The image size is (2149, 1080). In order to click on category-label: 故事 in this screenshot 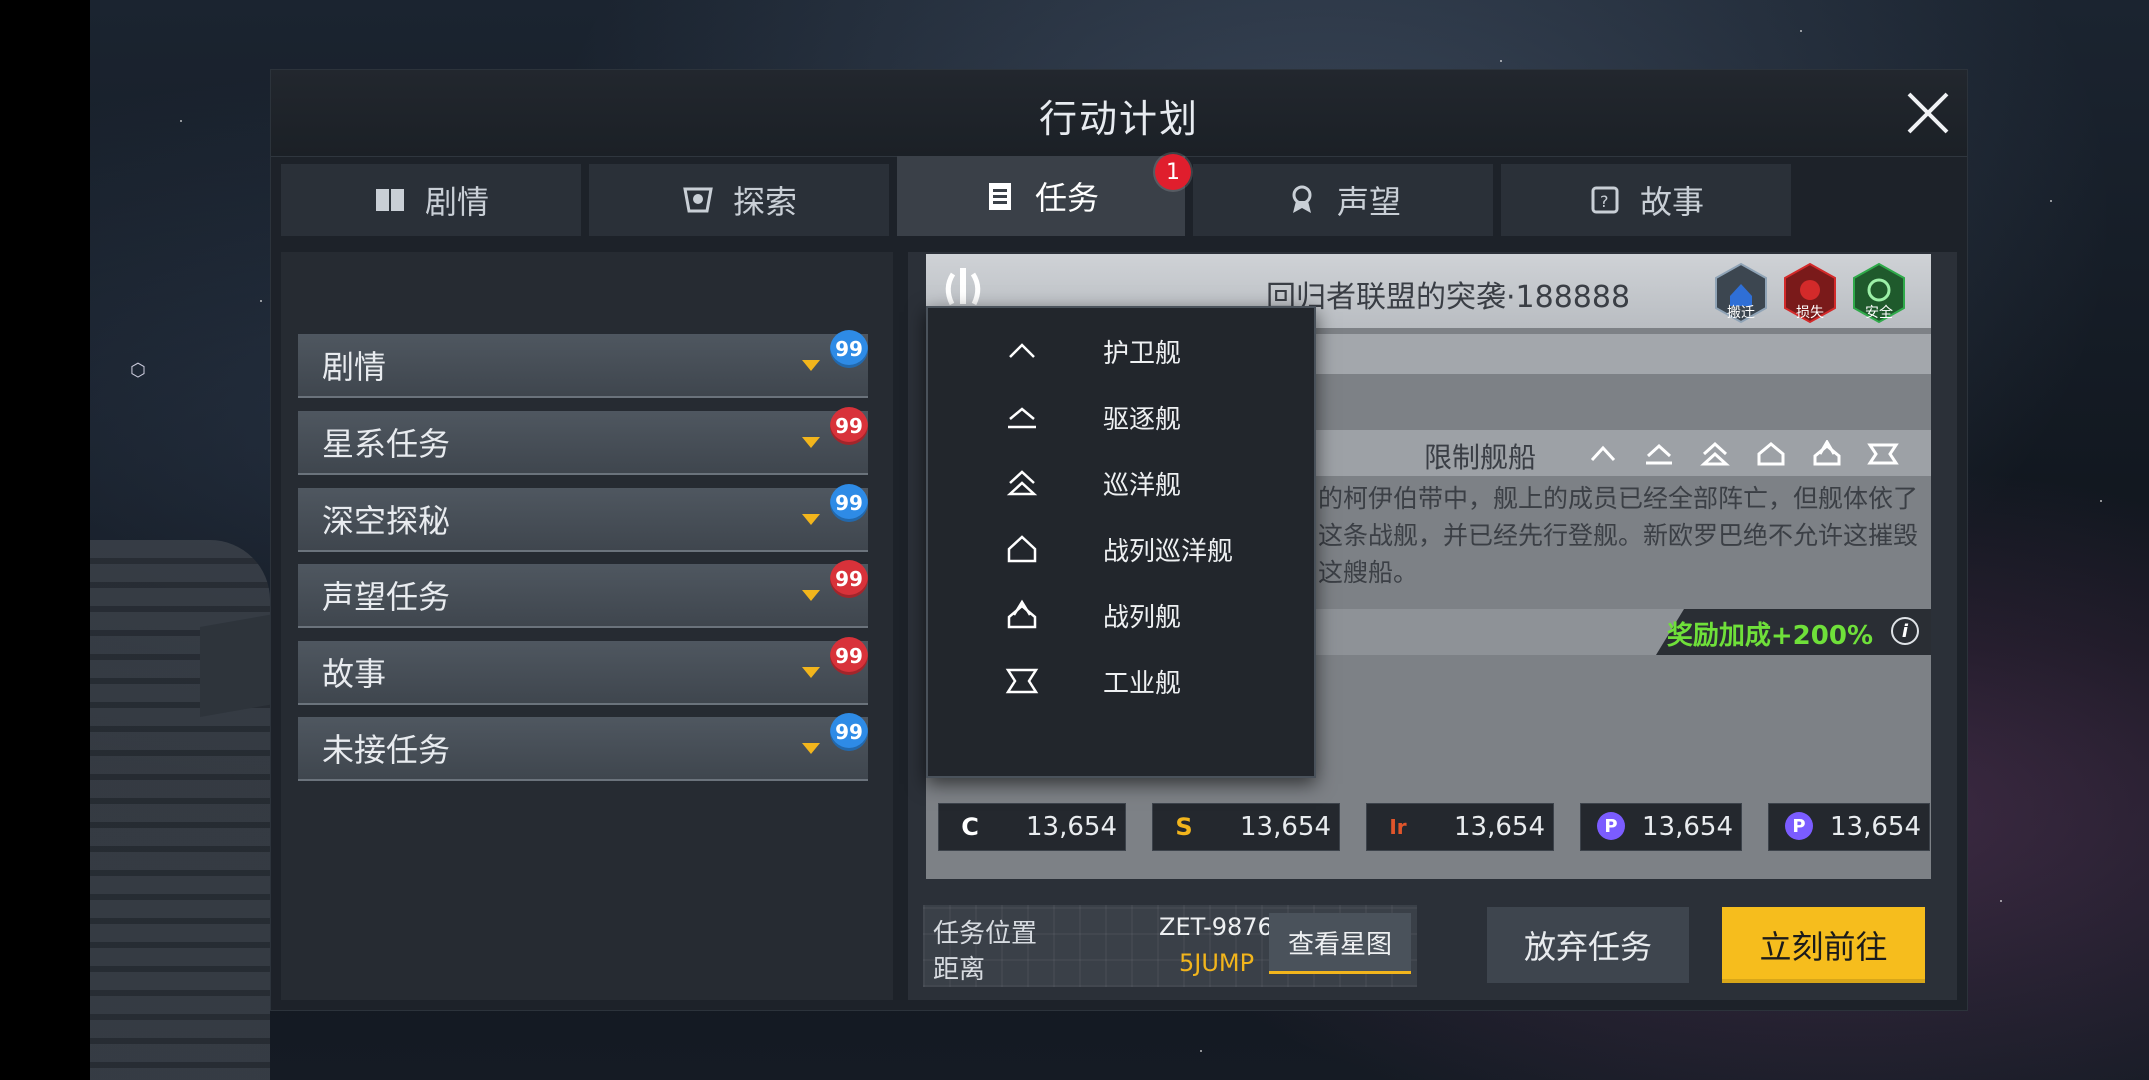, I will do `click(354, 674)`.